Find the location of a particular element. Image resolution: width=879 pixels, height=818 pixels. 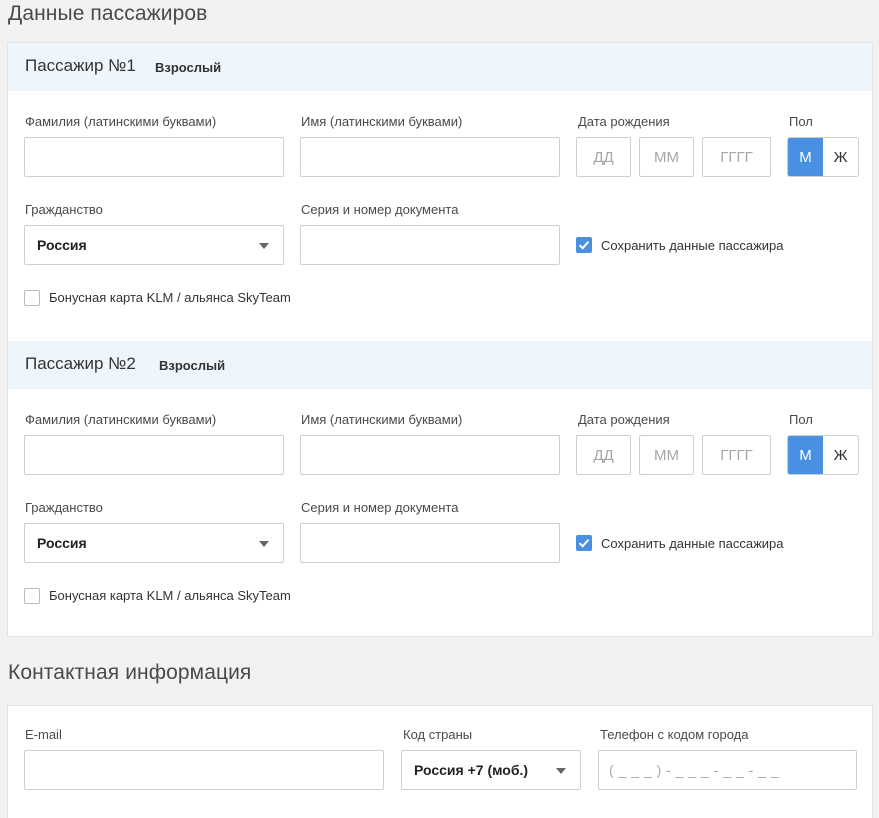

phone-input: ( _ _ _ ) - _ _ _ - _ _ - _ _ is located at coordinates (727, 770).